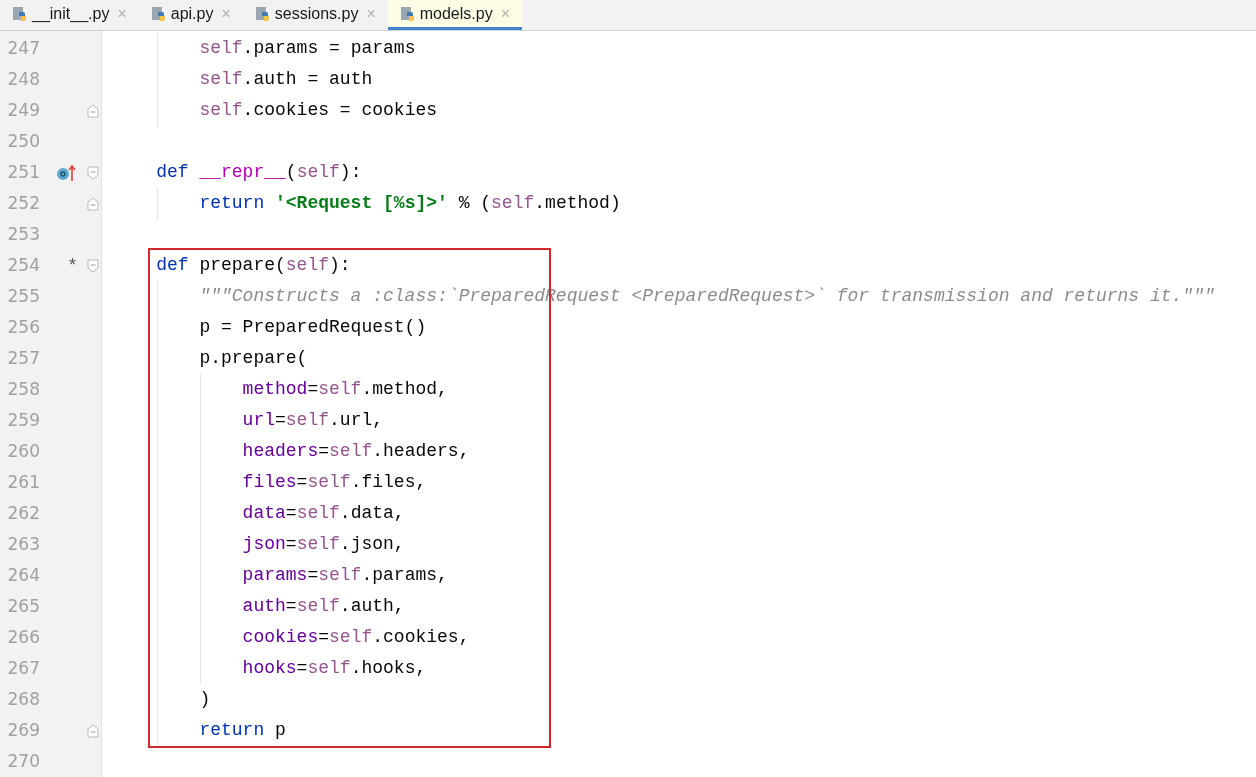  What do you see at coordinates (23, 482) in the screenshot?
I see `line-number: 261` at bounding box center [23, 482].